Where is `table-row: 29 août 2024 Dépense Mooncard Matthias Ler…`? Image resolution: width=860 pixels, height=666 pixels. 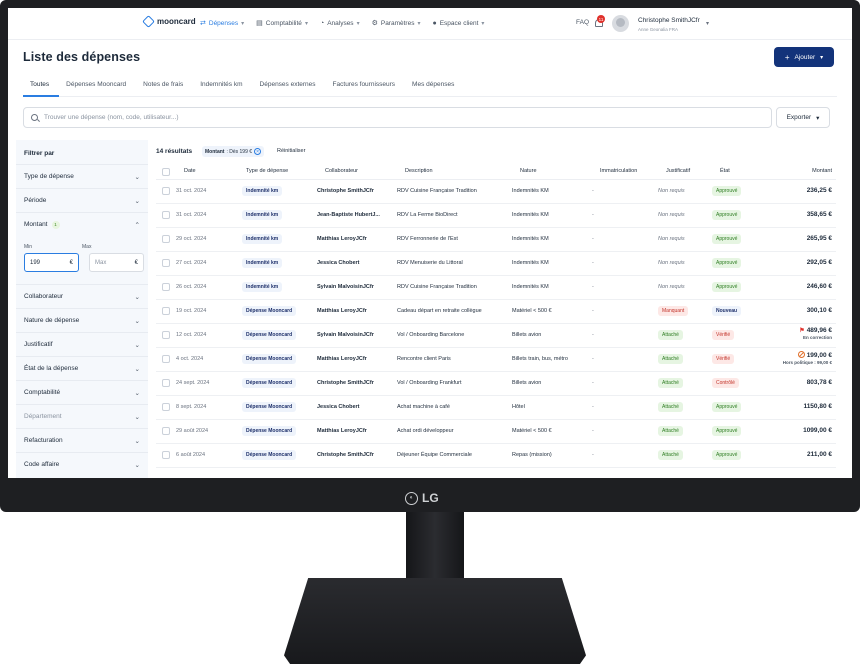 table-row: 29 août 2024 Dépense Mooncard Matthias Ler… is located at coordinates (496, 432).